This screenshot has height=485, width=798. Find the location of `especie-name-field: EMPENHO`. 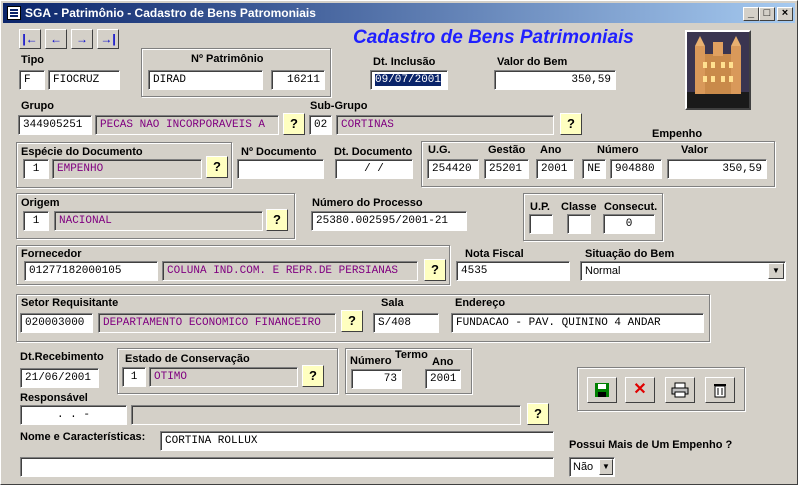

especie-name-field: EMPENHO is located at coordinates (127, 169).